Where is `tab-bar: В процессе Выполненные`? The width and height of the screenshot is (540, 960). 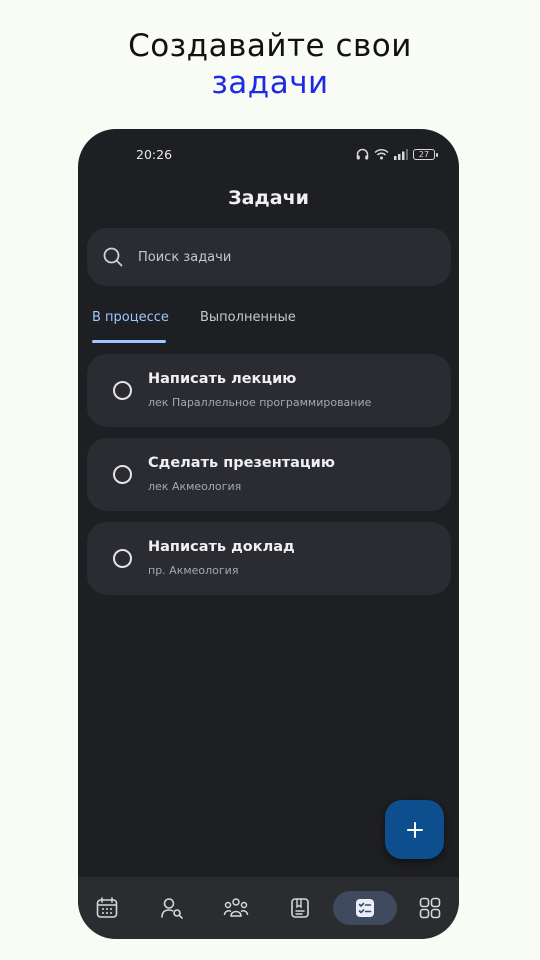
tab-bar: В процессе Выполненные is located at coordinates (268, 327).